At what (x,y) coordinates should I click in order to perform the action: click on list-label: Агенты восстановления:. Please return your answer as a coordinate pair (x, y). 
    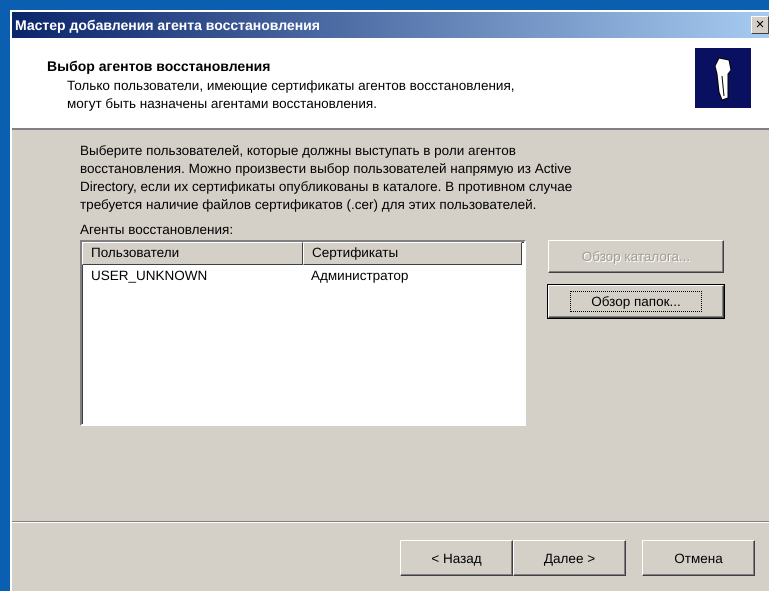
    Looking at the image, I should click on (157, 229).